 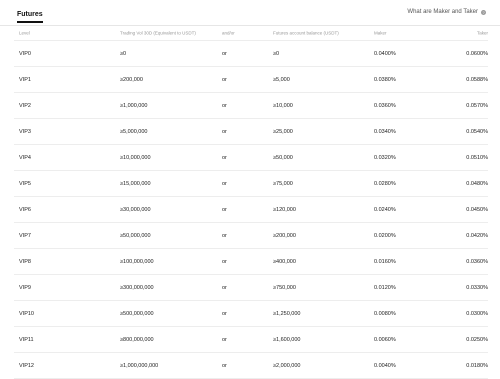 What do you see at coordinates (284, 261) in the screenshot?
I see `balance-cell: ≥400,000` at bounding box center [284, 261].